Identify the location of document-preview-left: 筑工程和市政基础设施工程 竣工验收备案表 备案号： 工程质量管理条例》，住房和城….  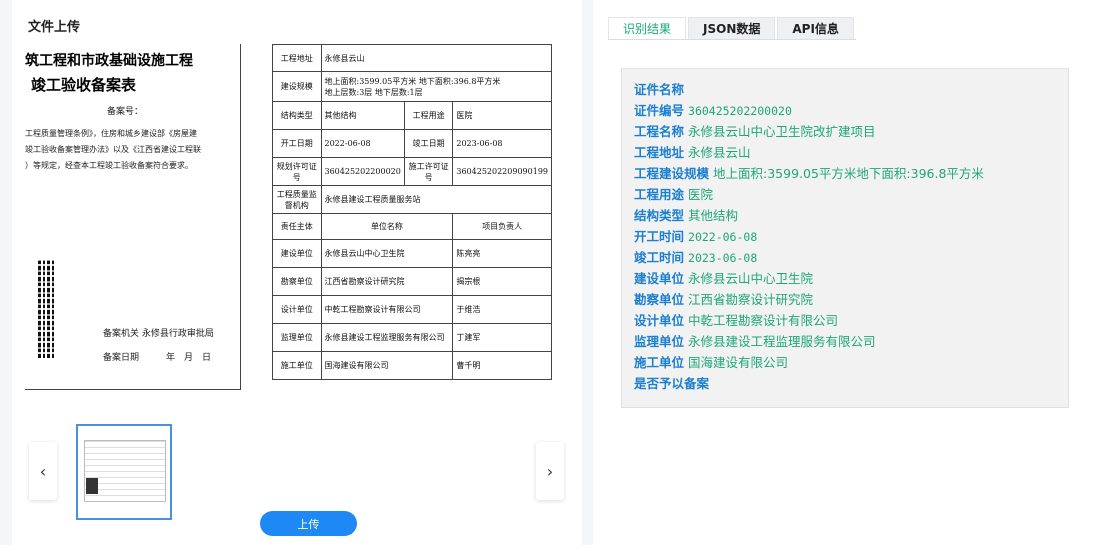
(133, 217).